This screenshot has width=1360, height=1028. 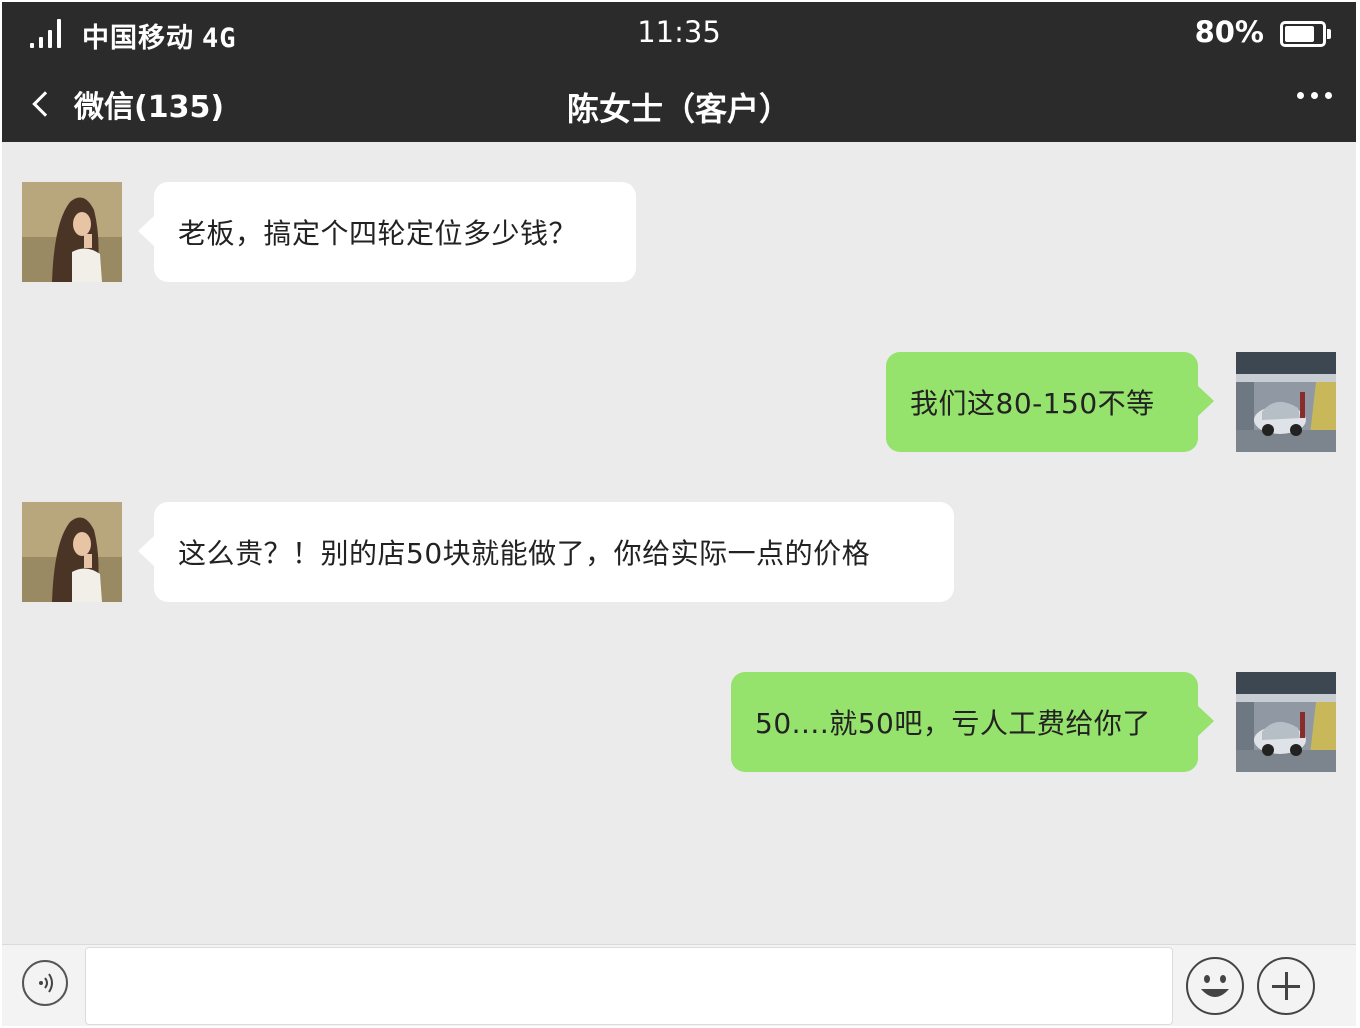 I want to click on input-bar, so click(x=679, y=985).